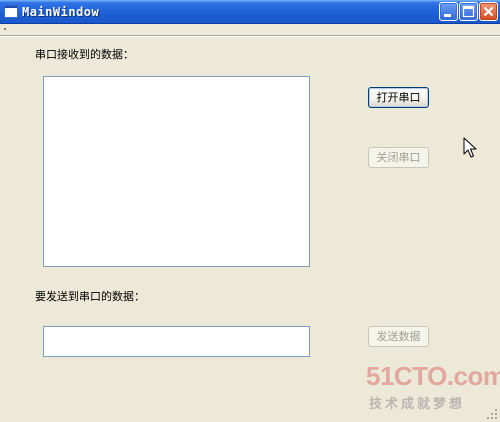 The height and width of the screenshot is (422, 500). Describe the element at coordinates (84, 54) in the screenshot. I see `receive-label: 串口接收到的数据：` at that location.